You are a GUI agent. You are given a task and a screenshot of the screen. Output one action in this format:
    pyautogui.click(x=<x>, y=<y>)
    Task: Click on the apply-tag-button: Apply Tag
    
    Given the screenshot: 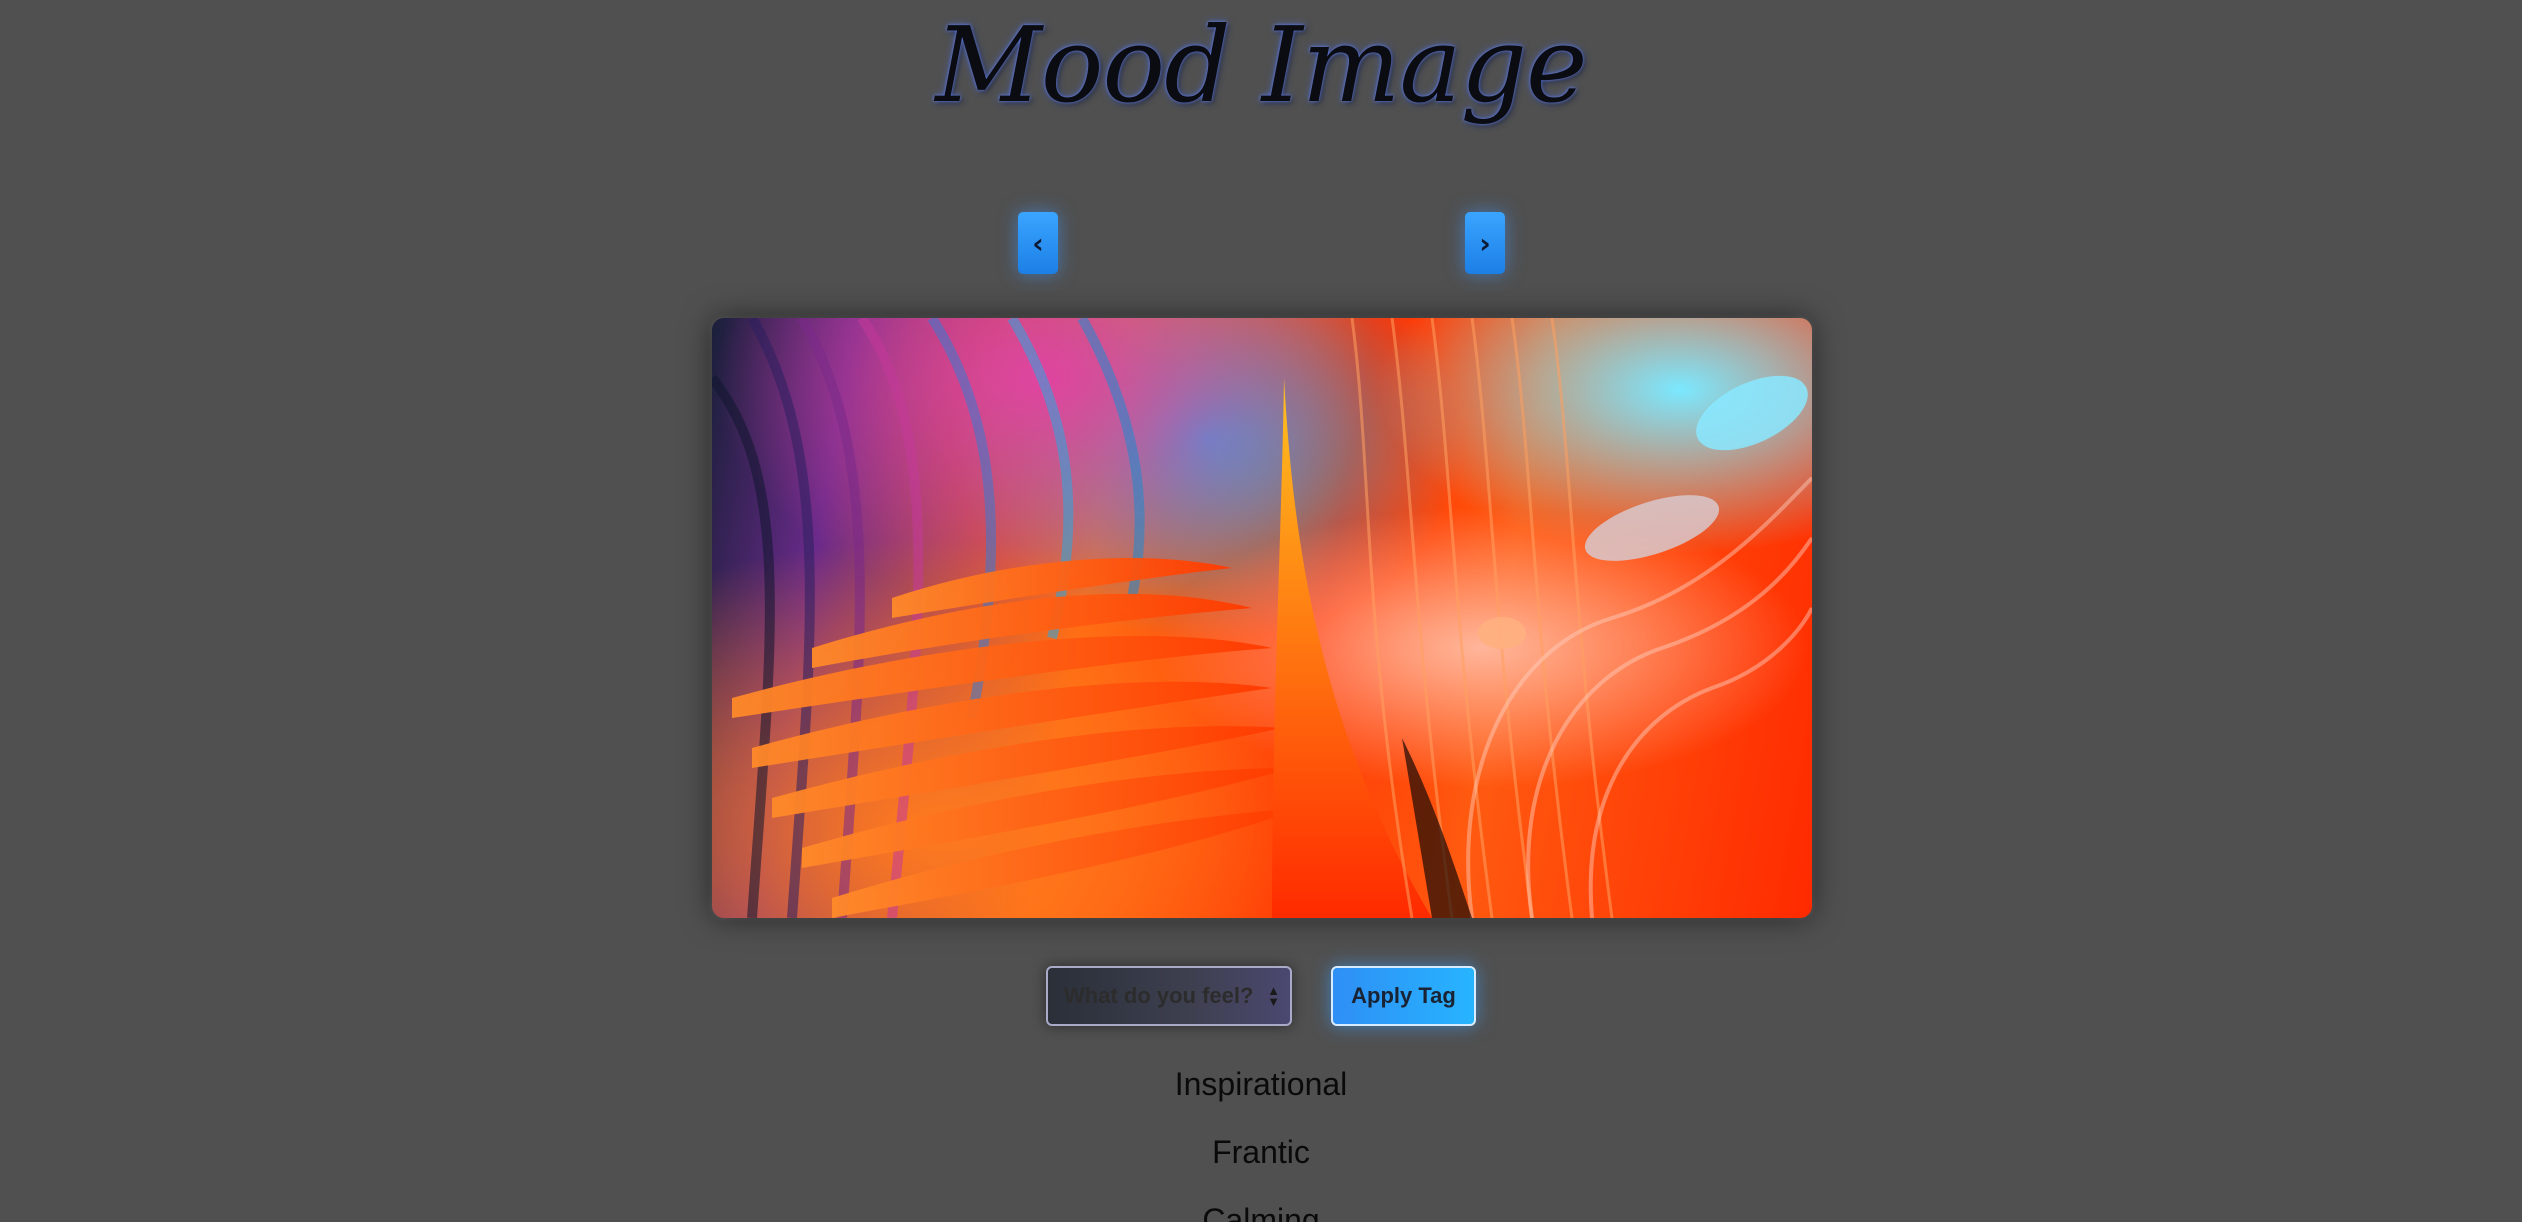 What is the action you would take?
    pyautogui.click(x=1403, y=996)
    